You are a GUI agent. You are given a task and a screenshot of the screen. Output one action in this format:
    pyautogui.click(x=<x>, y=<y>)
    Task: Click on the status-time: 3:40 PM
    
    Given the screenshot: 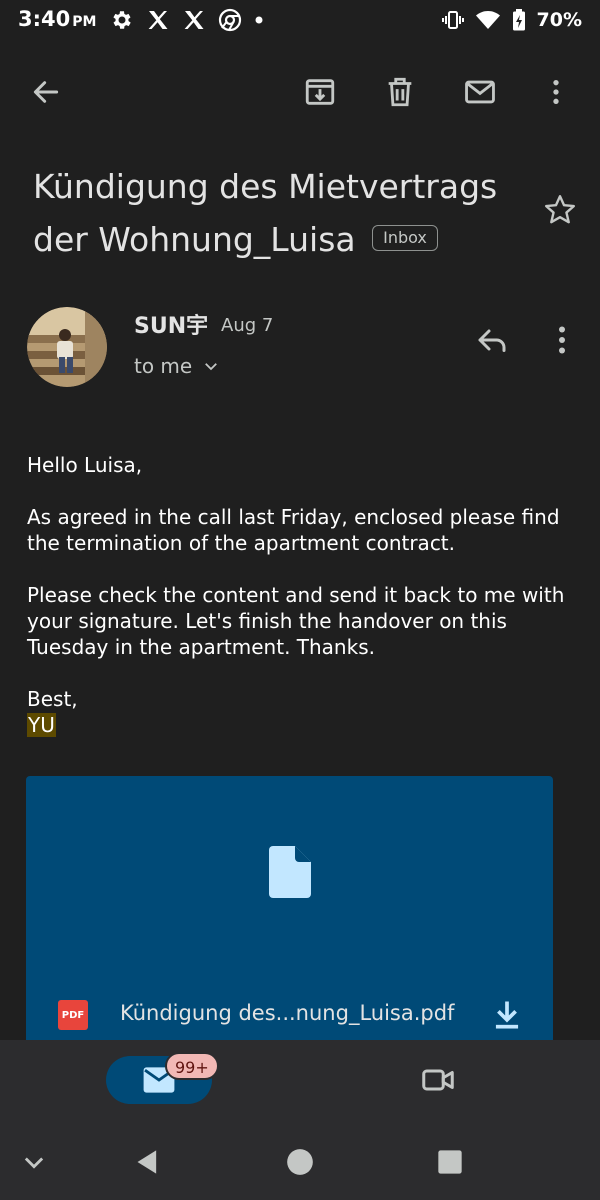 What is the action you would take?
    pyautogui.click(x=57, y=19)
    